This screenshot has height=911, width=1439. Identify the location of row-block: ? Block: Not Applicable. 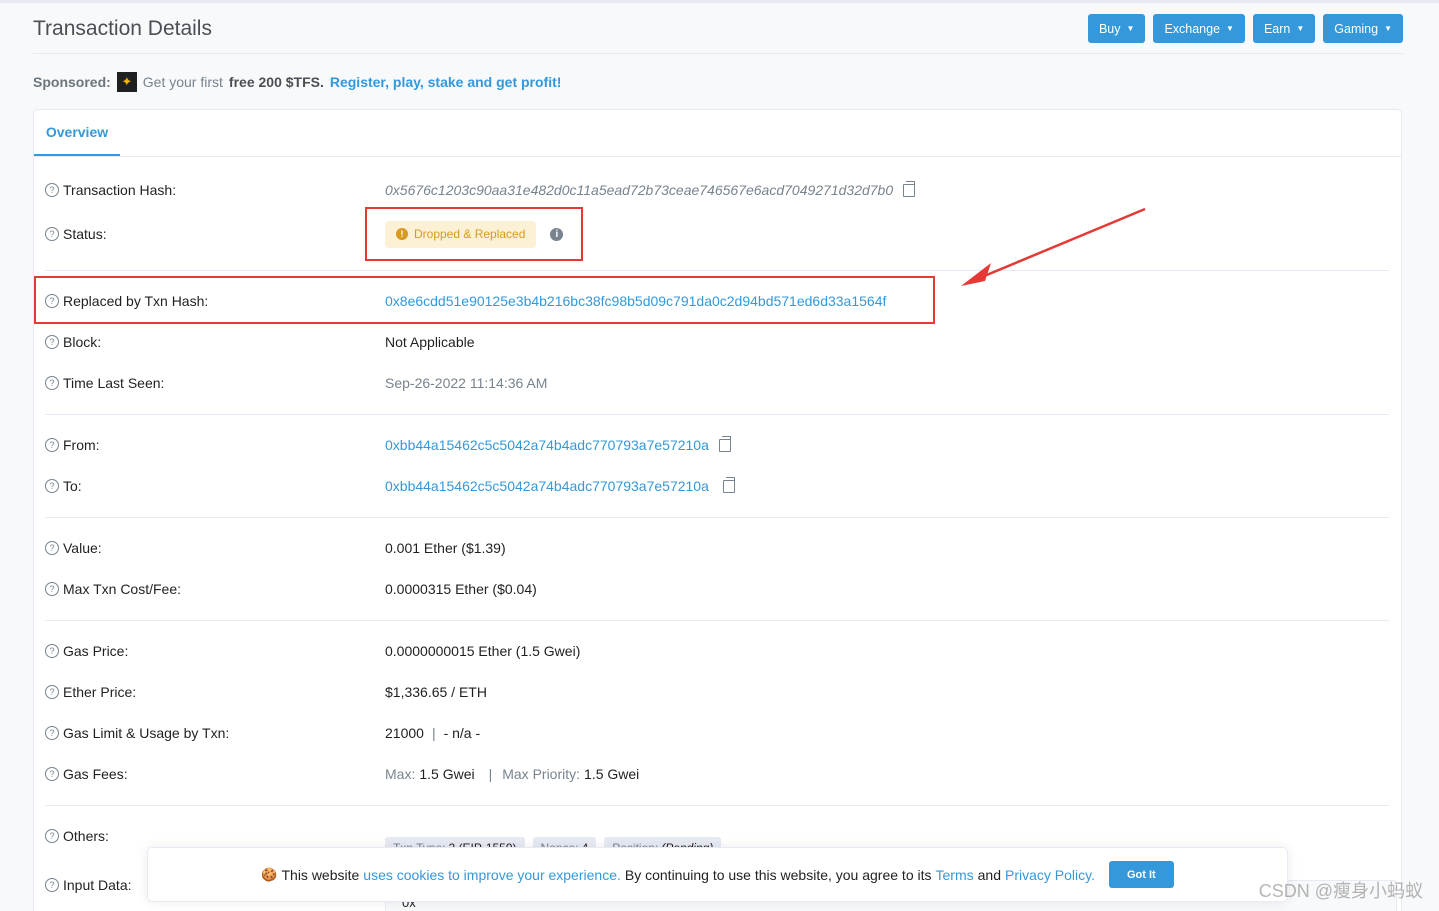
(715, 342).